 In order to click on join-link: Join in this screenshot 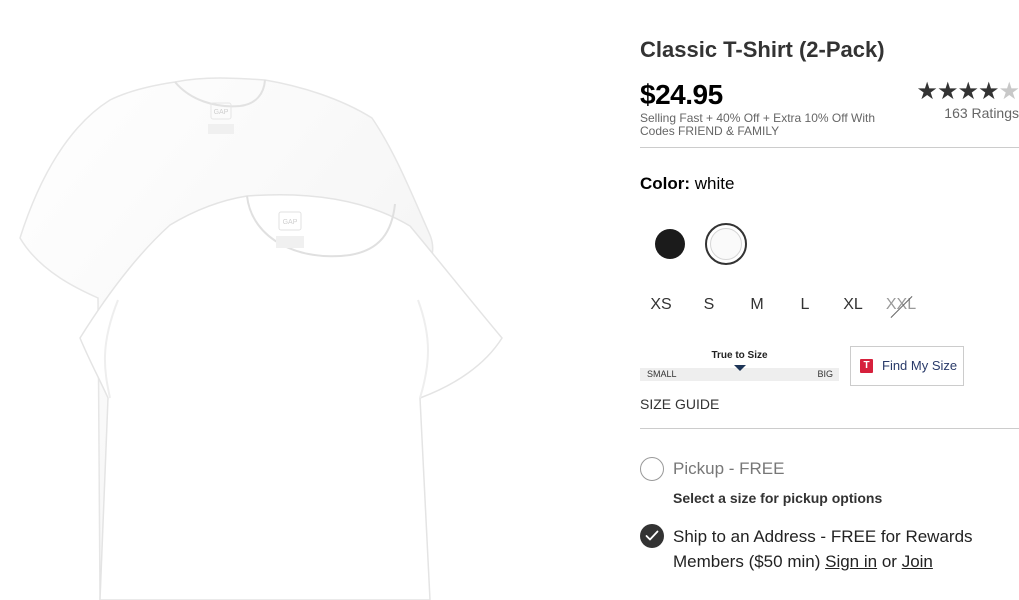, I will do `click(917, 561)`.